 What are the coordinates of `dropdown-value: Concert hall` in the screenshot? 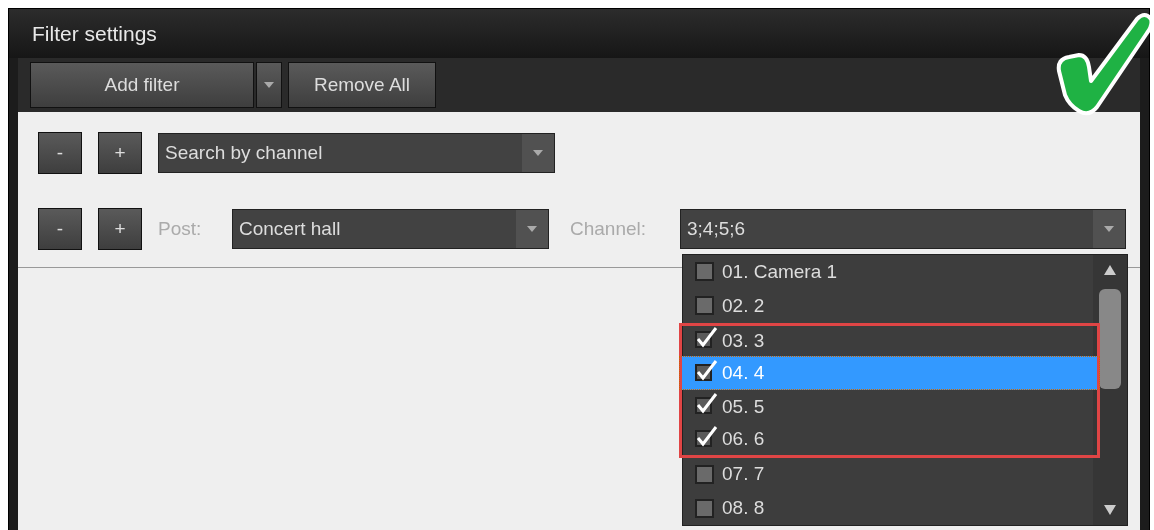 It's located at (290, 229).